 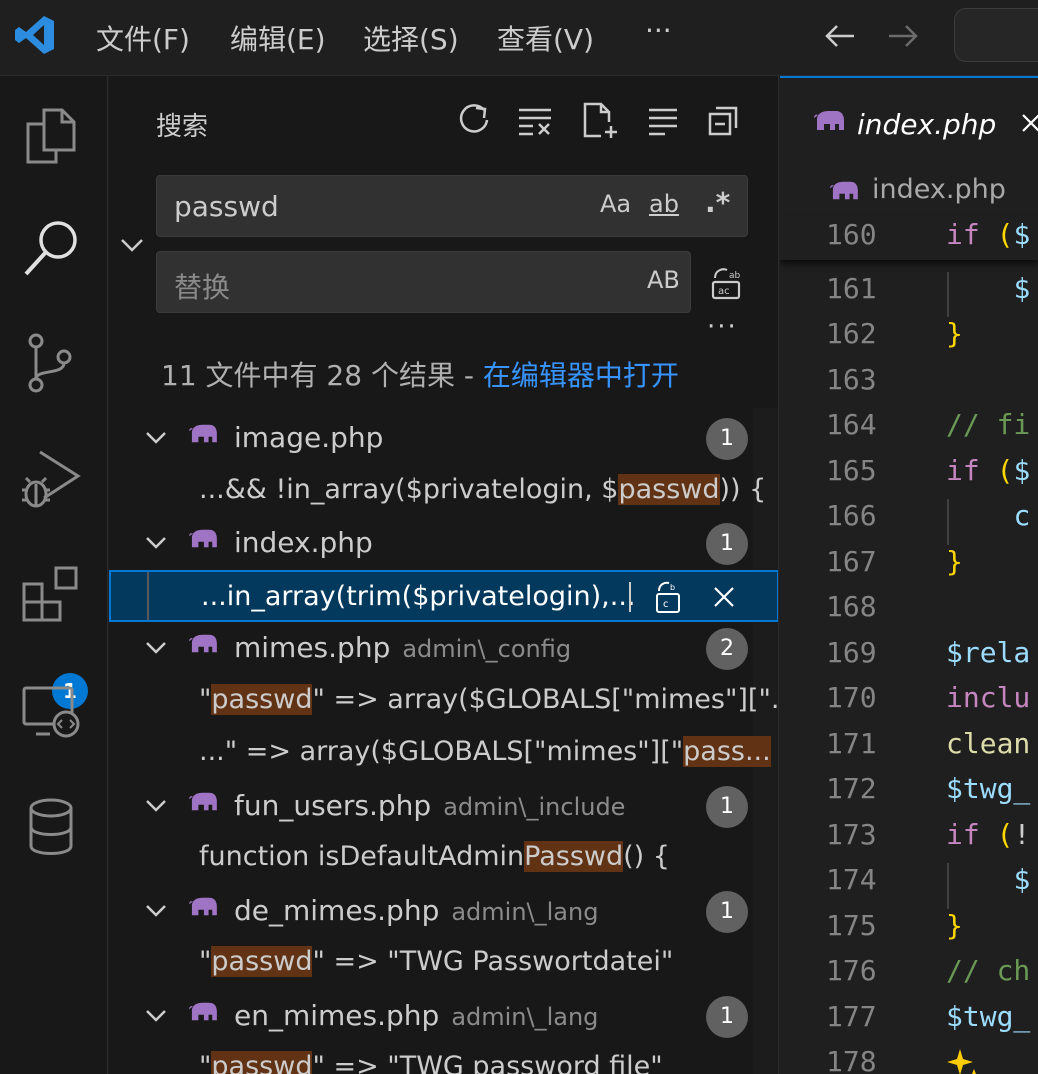 I want to click on search-input: passwd Aa ab .*, so click(x=452, y=206).